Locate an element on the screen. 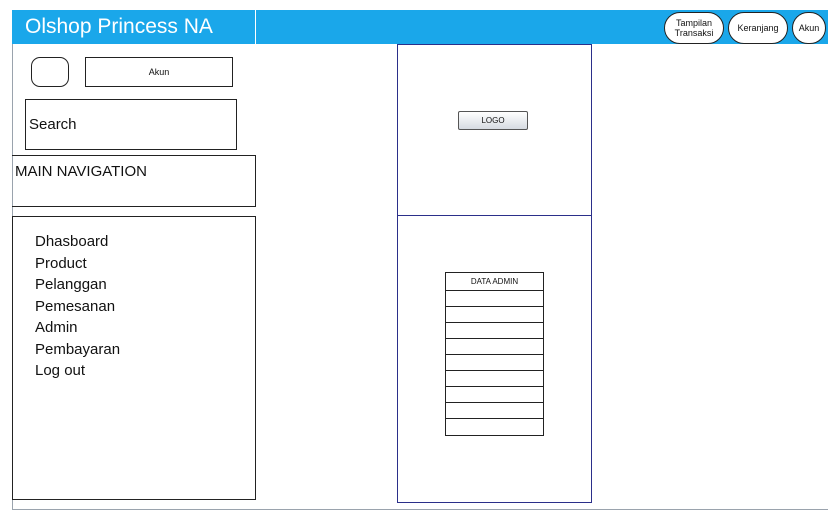 The width and height of the screenshot is (828, 512). sidebar-item-pembayaran: Pembayaran is located at coordinates (145, 350).